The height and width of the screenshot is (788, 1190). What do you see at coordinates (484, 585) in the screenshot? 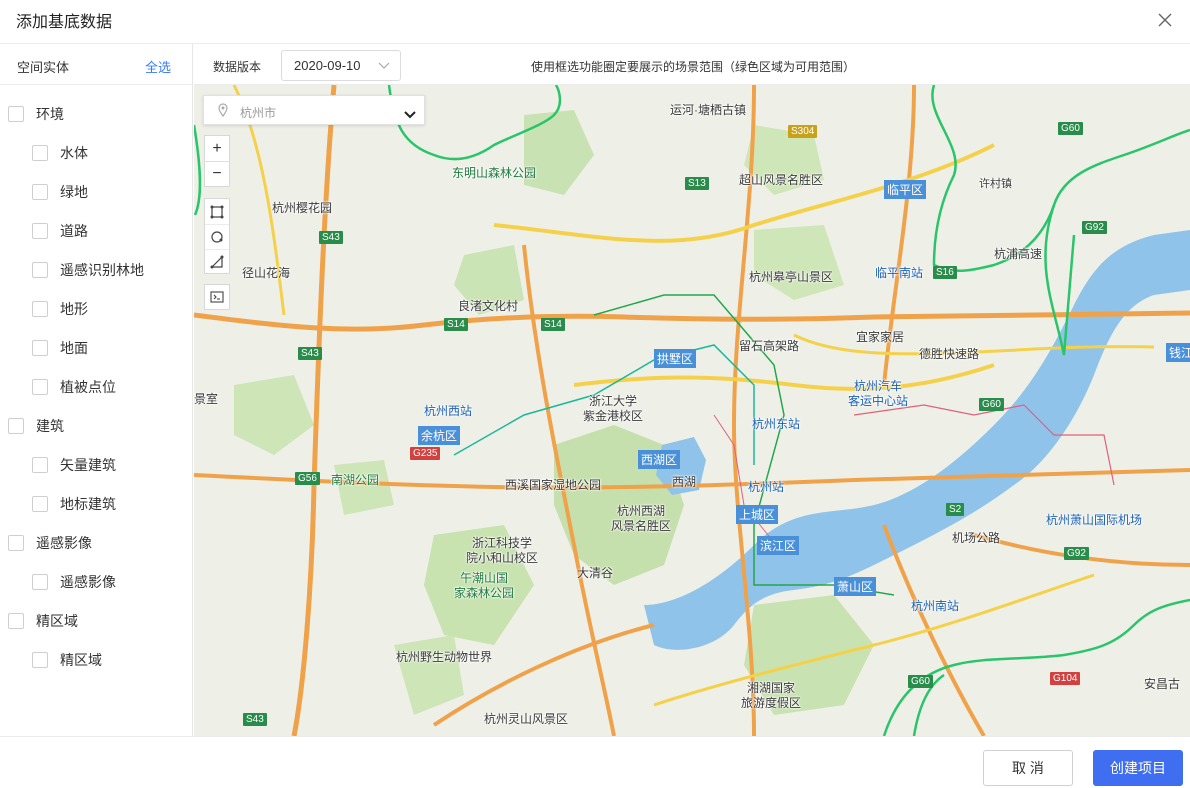
I see `map-label: 午潮山国 家森林公园` at bounding box center [484, 585].